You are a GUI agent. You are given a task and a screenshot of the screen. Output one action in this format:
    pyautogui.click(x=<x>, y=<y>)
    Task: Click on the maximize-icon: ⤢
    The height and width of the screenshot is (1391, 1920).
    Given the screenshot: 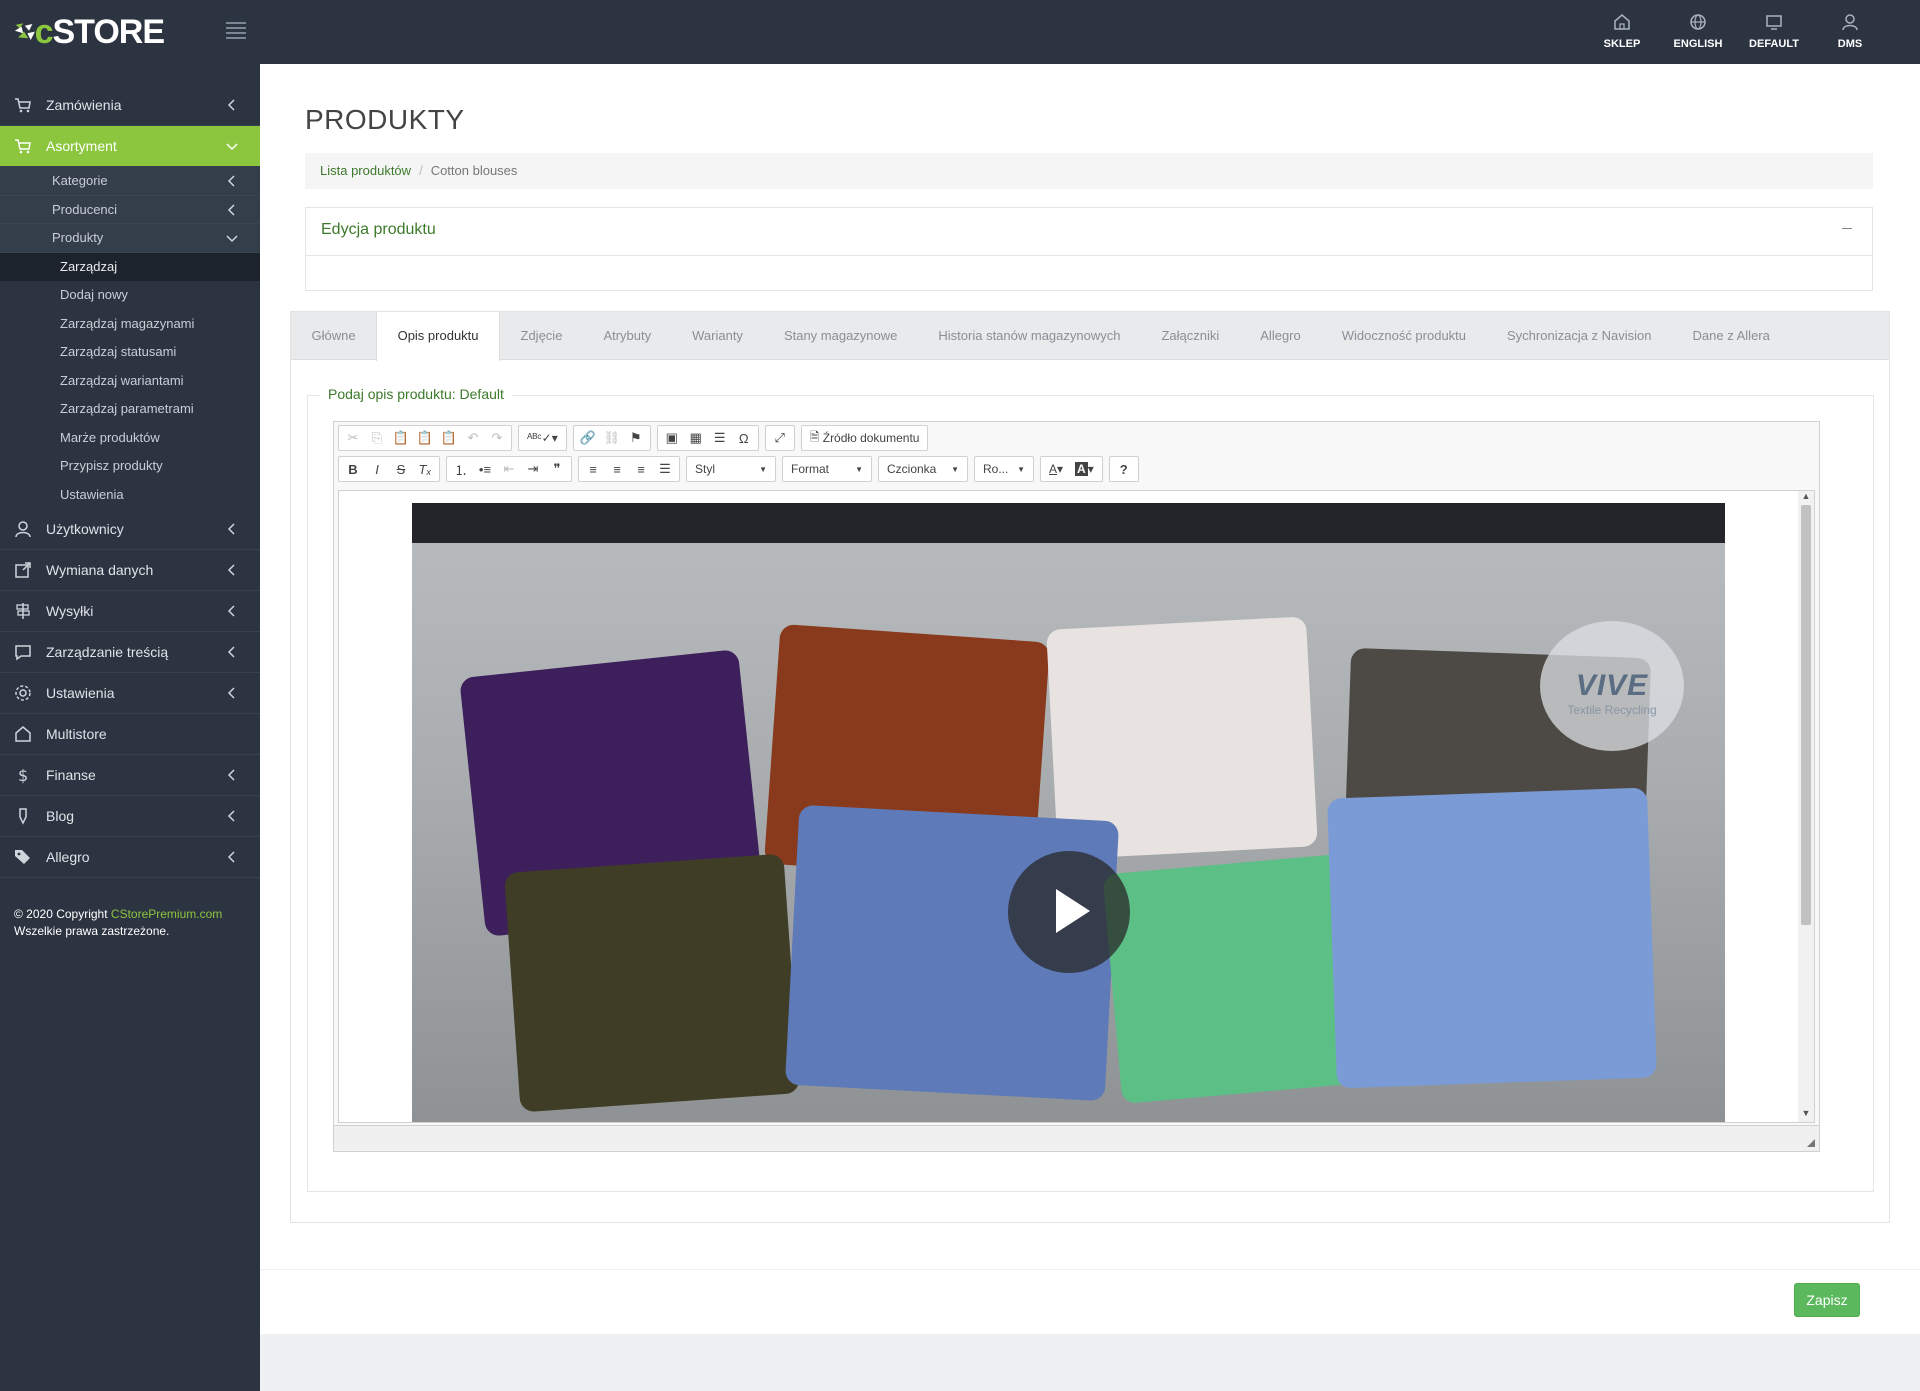 What is the action you would take?
    pyautogui.click(x=780, y=438)
    